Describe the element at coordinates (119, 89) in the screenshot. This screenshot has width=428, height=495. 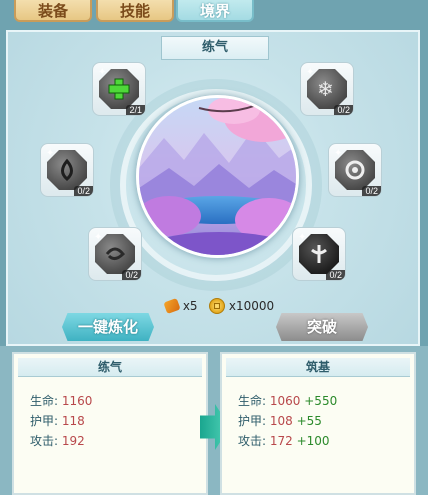
I see `slot-1: ✦ 2/1` at that location.